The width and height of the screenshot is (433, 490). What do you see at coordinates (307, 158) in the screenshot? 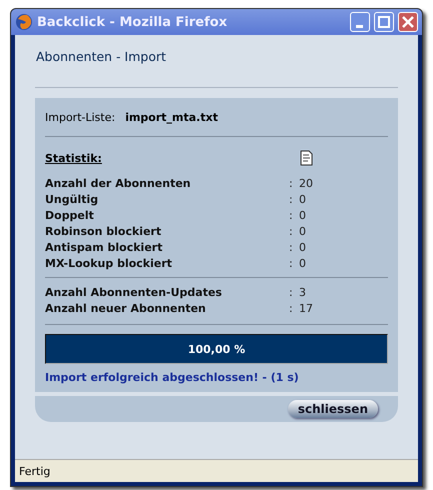
I see `document-icon` at bounding box center [307, 158].